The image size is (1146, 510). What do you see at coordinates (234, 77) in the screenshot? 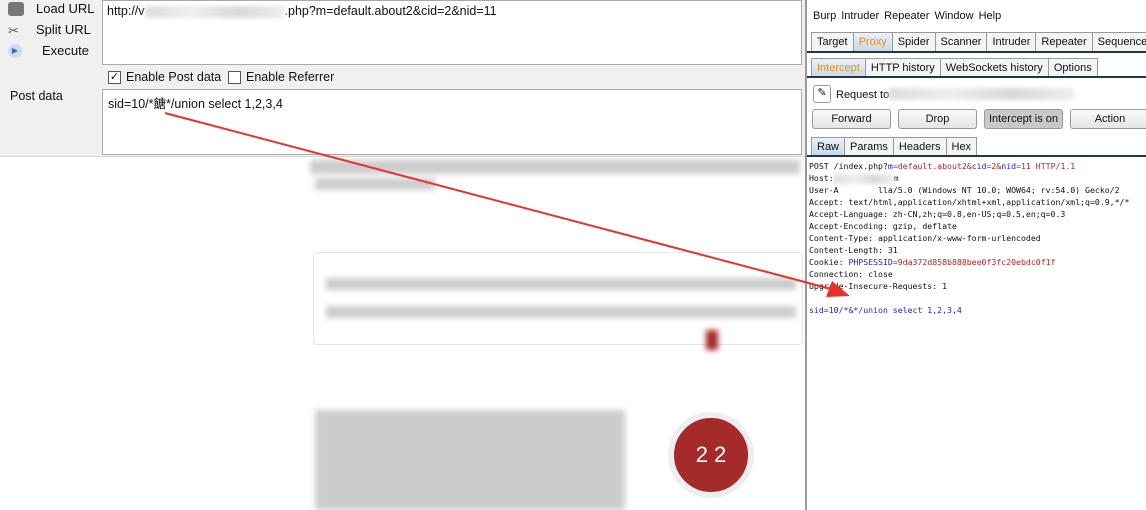
I see `checkbox-icon` at bounding box center [234, 77].